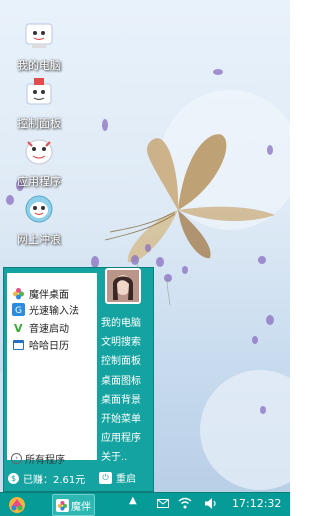 Image resolution: width=320 pixels, height=516 pixels. I want to click on start-menu-link-my-computer: 我的电脑, so click(121, 321).